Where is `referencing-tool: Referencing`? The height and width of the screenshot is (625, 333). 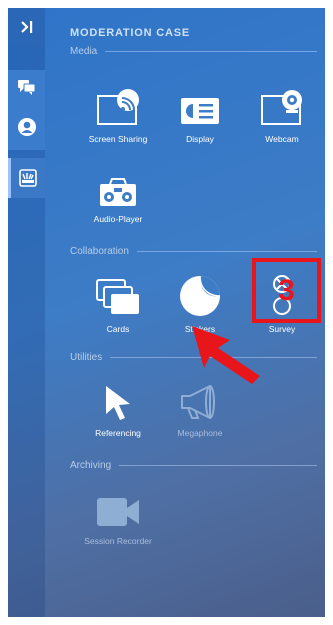
referencing-tool: Referencing is located at coordinates (118, 408).